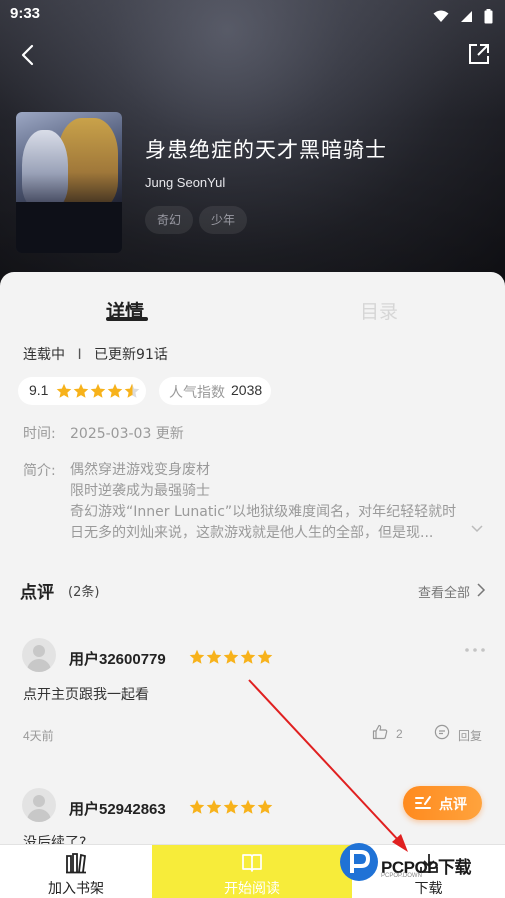 The image size is (505, 898). What do you see at coordinates (131, 355) in the screenshot?
I see `episode-count: 已更新91话` at bounding box center [131, 355].